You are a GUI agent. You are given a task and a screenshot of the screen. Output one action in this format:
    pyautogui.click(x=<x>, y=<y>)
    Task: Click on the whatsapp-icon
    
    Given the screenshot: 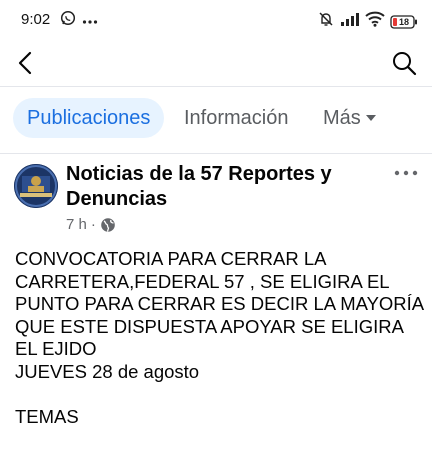 What is the action you would take?
    pyautogui.click(x=68, y=20)
    